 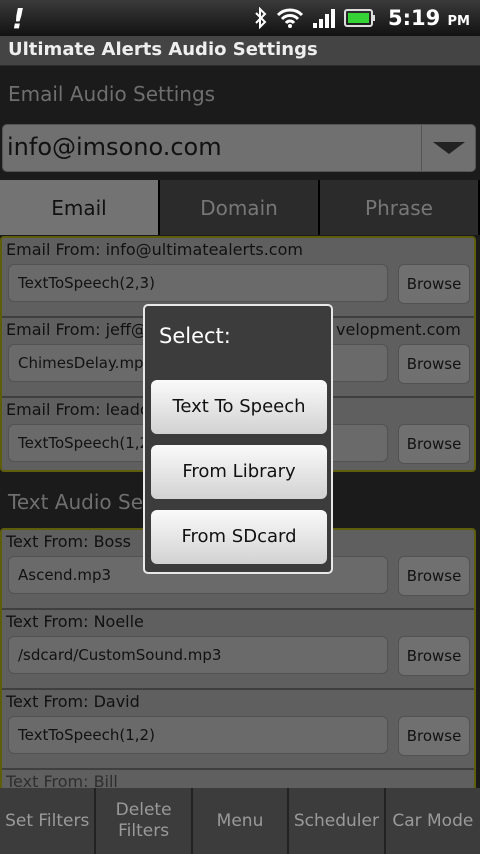 What do you see at coordinates (428, 18) in the screenshot?
I see `clock: 5:19 PM` at bounding box center [428, 18].